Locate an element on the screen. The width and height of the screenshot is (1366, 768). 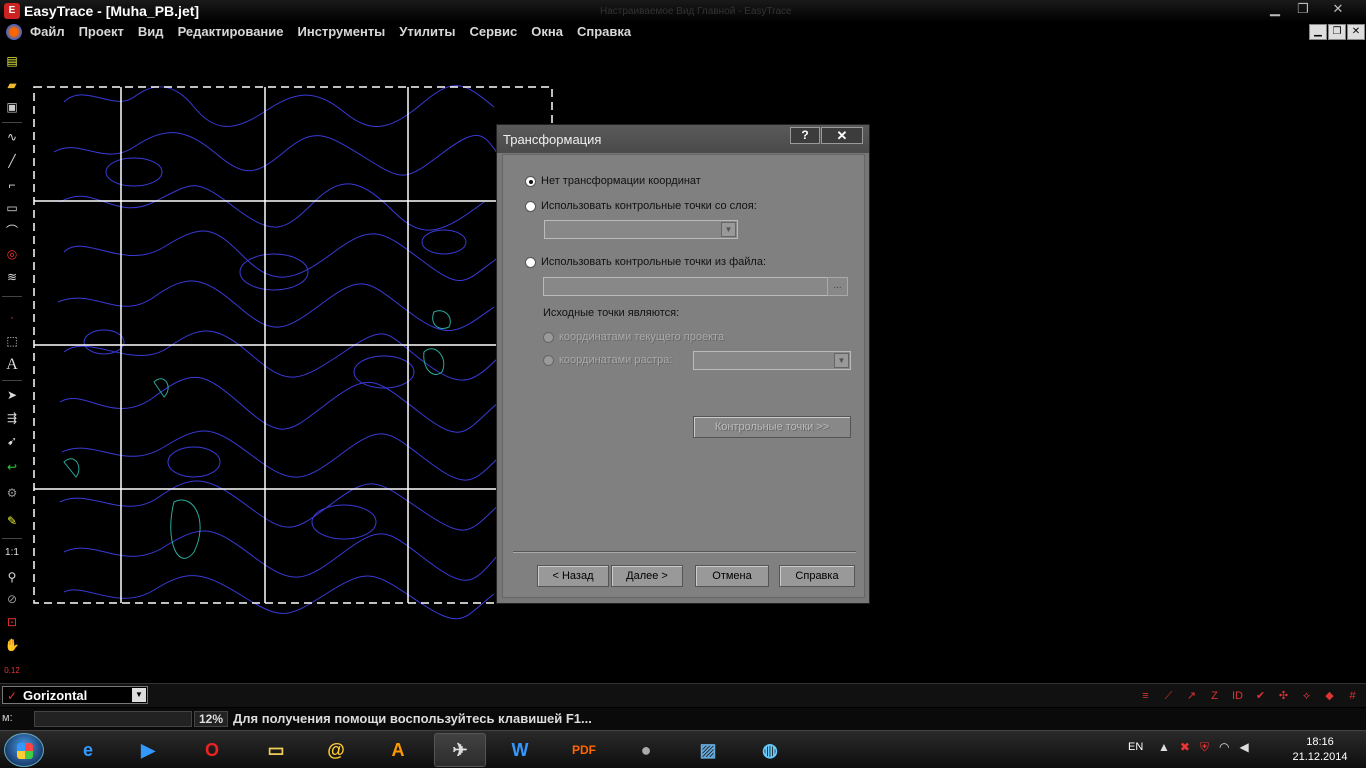
file-explorer-icon: ▭ is located at coordinates (276, 750).